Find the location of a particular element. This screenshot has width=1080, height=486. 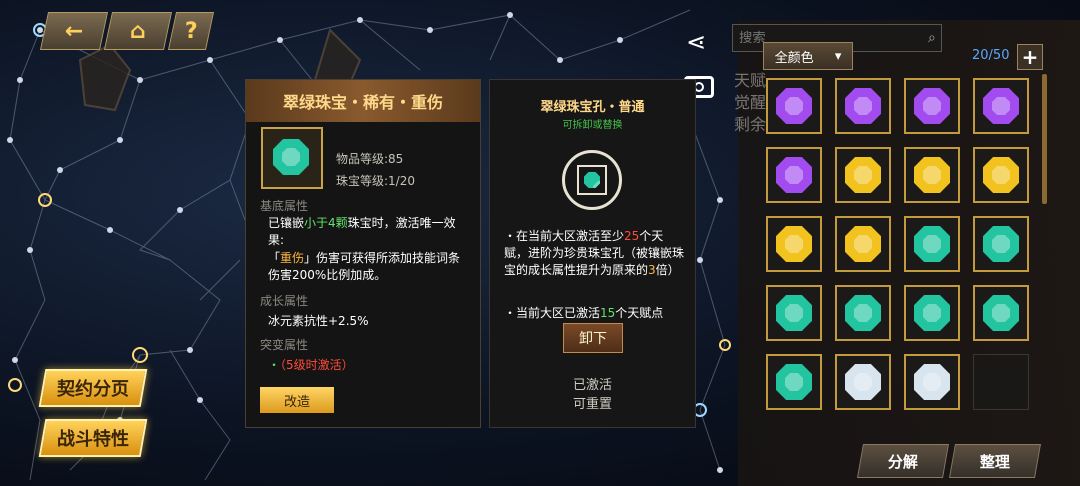

sort-button: 整理 is located at coordinates (995, 461).